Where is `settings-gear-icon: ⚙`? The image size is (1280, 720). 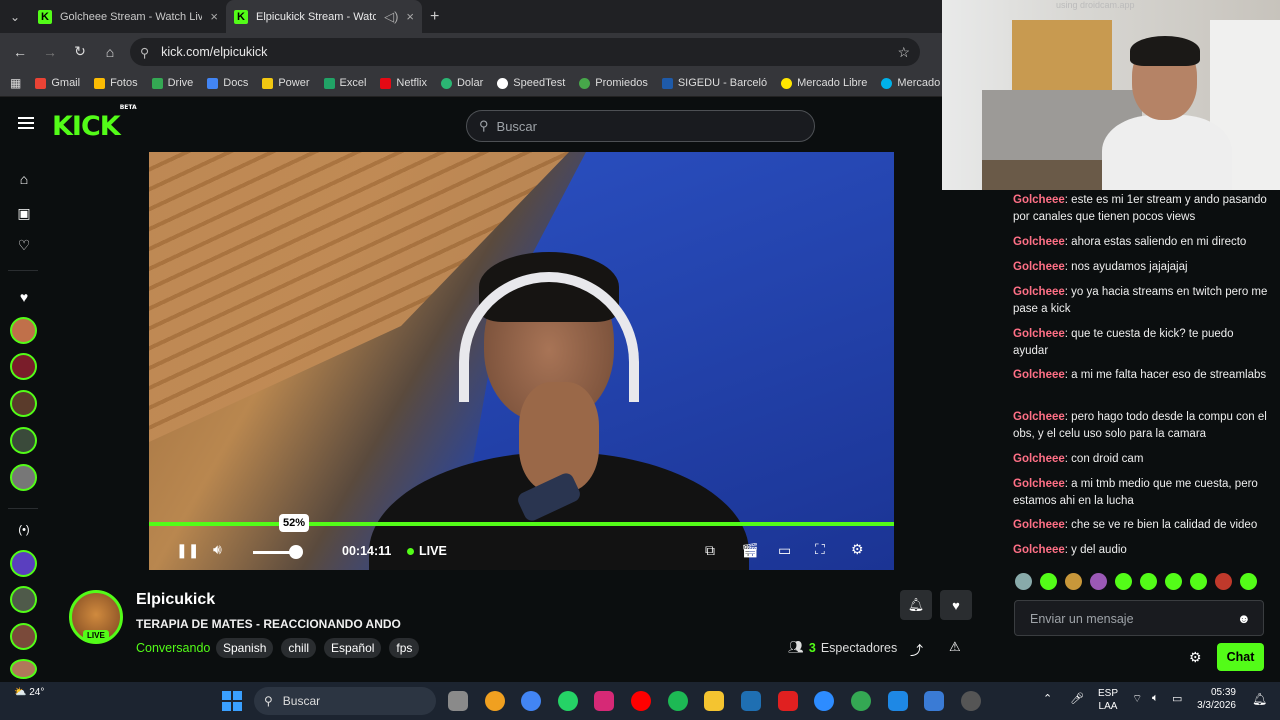
settings-gear-icon: ⚙ is located at coordinates (857, 549).